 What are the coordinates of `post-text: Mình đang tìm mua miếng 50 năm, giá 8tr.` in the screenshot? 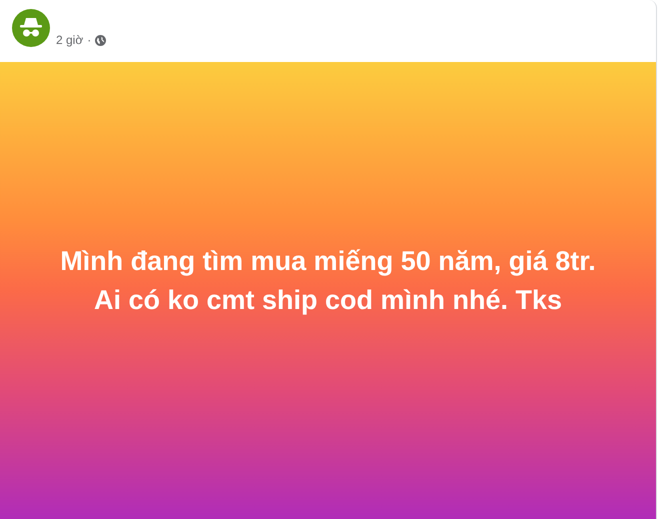 It's located at (328, 261).